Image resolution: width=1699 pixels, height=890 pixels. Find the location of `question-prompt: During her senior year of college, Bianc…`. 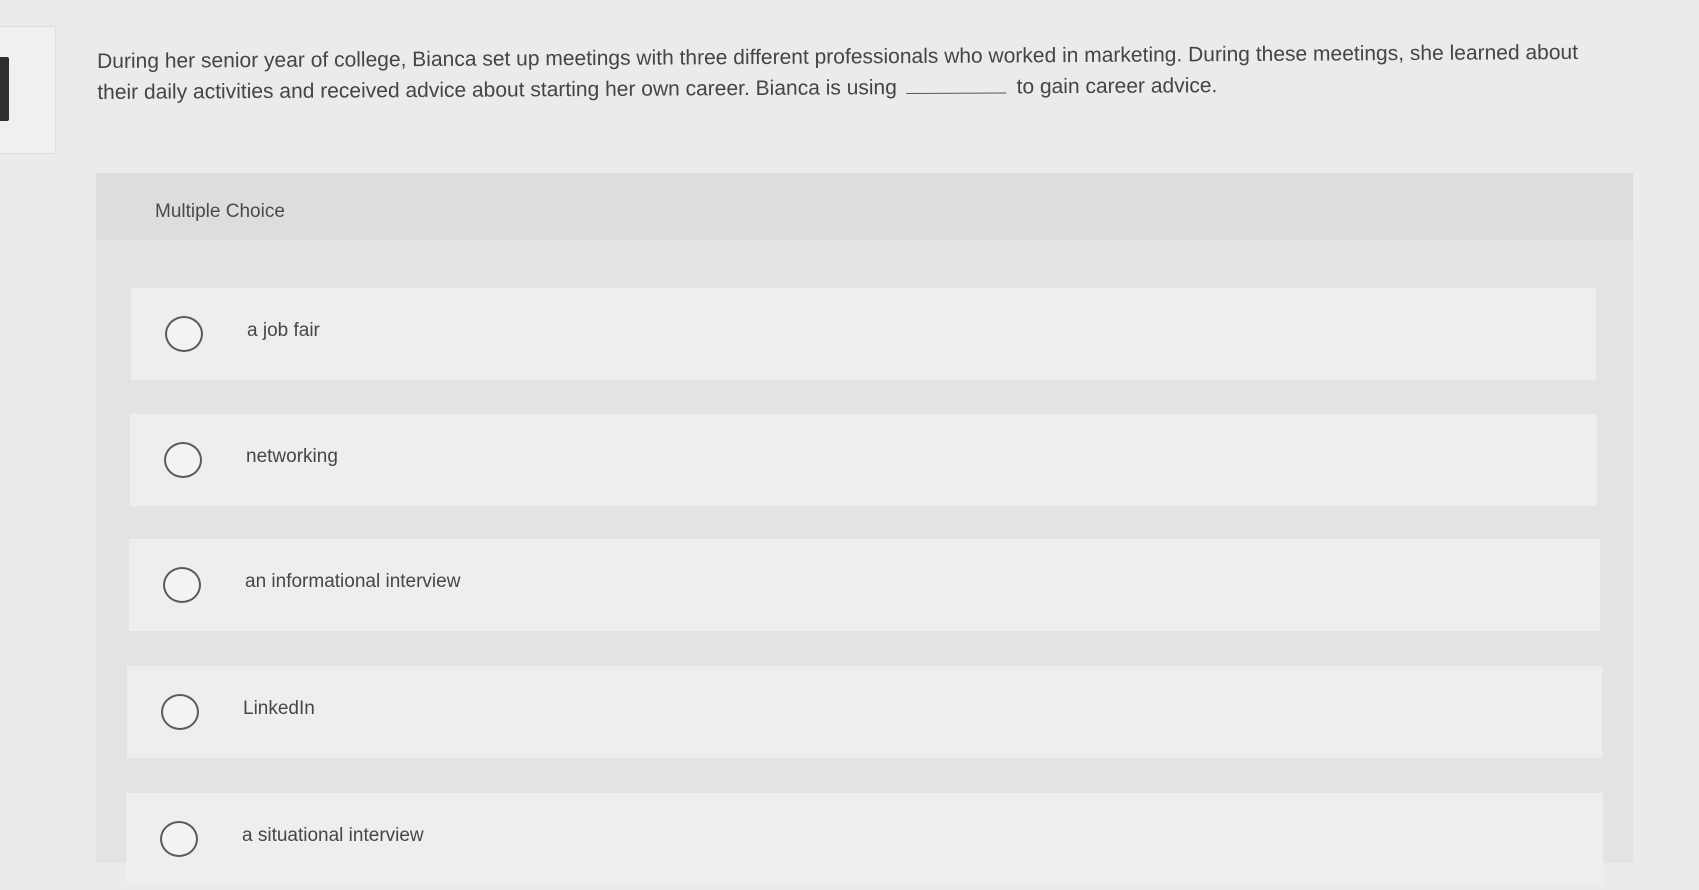

question-prompt: During her senior year of college, Bianc… is located at coordinates (852, 72).